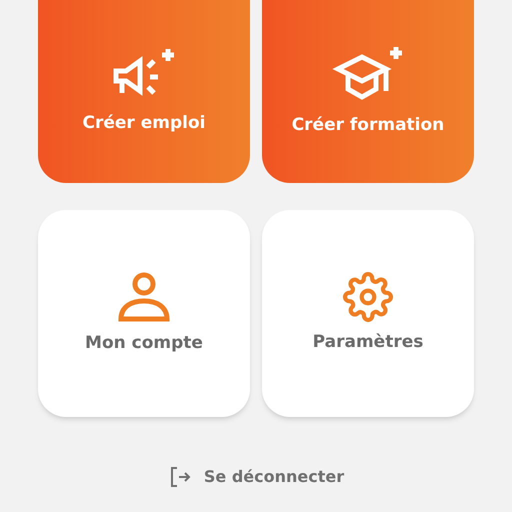 Image resolution: width=512 pixels, height=512 pixels. What do you see at coordinates (144, 296) in the screenshot?
I see `person-icon` at bounding box center [144, 296].